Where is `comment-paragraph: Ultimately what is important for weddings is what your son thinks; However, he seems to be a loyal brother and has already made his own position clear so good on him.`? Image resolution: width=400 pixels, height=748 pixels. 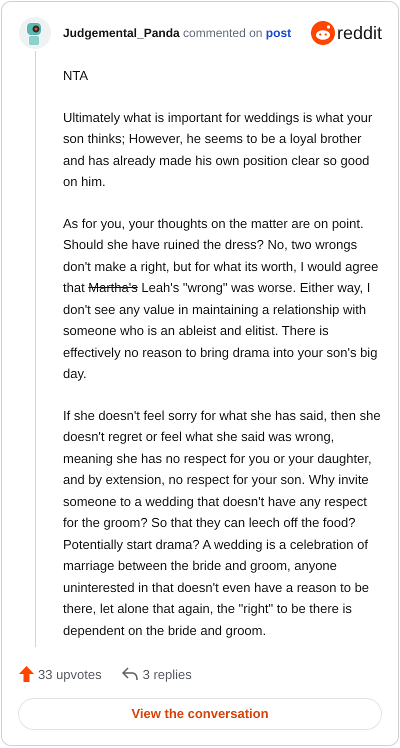
comment-paragraph: Ultimately what is important for weddings is what your son thinks; However, he seems to be a loyal brother and has already made his own position clear so good on him. is located at coordinates (218, 149).